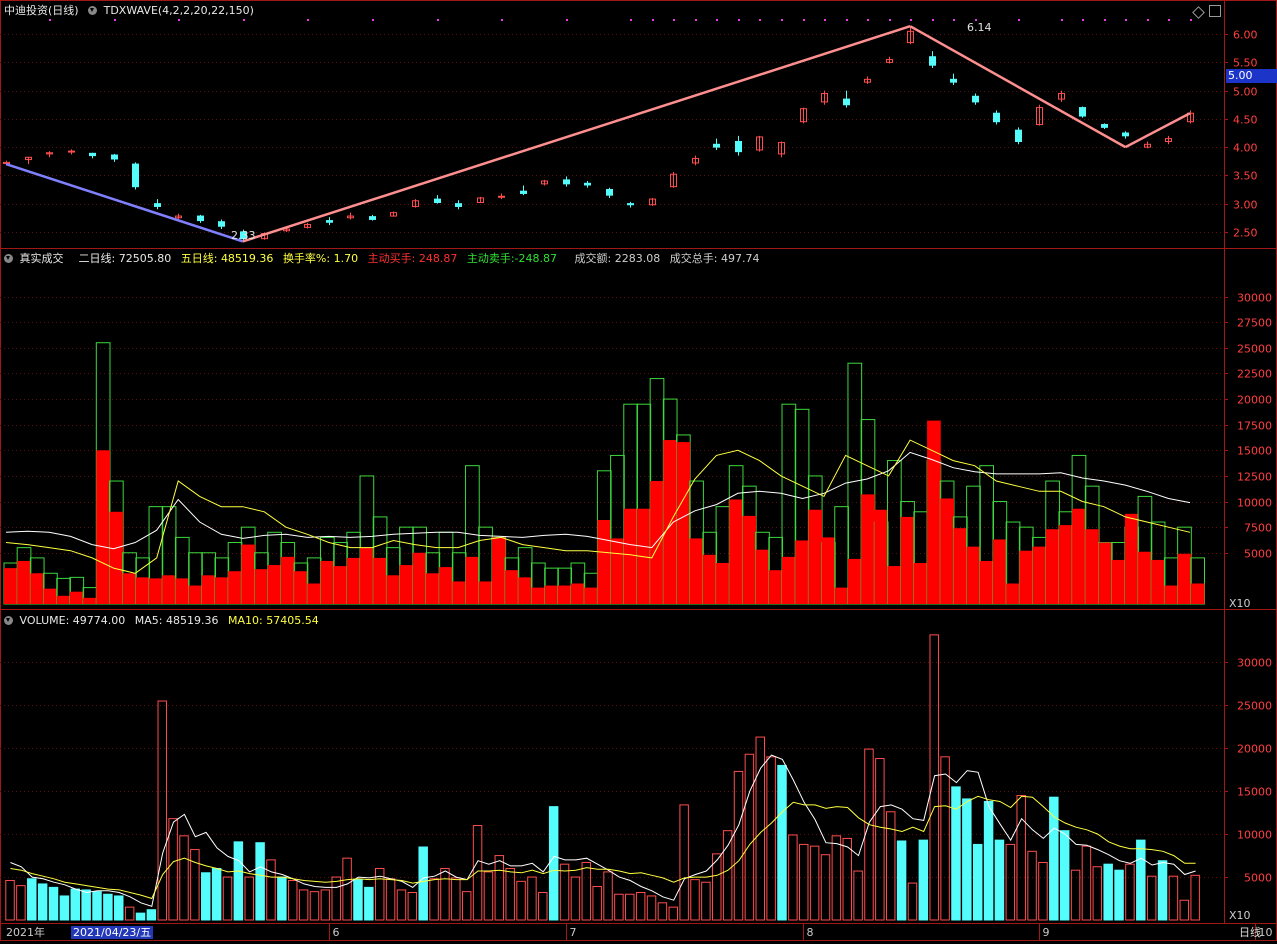 This screenshot has height=944, width=1277. What do you see at coordinates (129, 10) in the screenshot?
I see `price-panel-header: 中迪投资(日线) TDXWAVE(4,2,2,20,22,150)` at bounding box center [129, 10].